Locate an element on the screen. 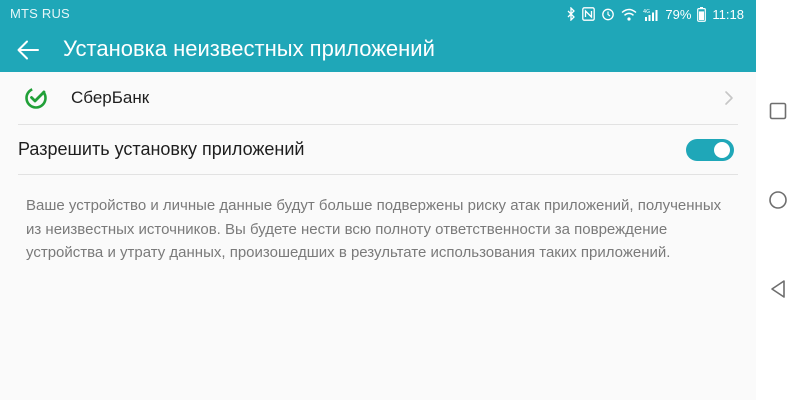 The image size is (800, 400). back-button is located at coordinates (28, 50).